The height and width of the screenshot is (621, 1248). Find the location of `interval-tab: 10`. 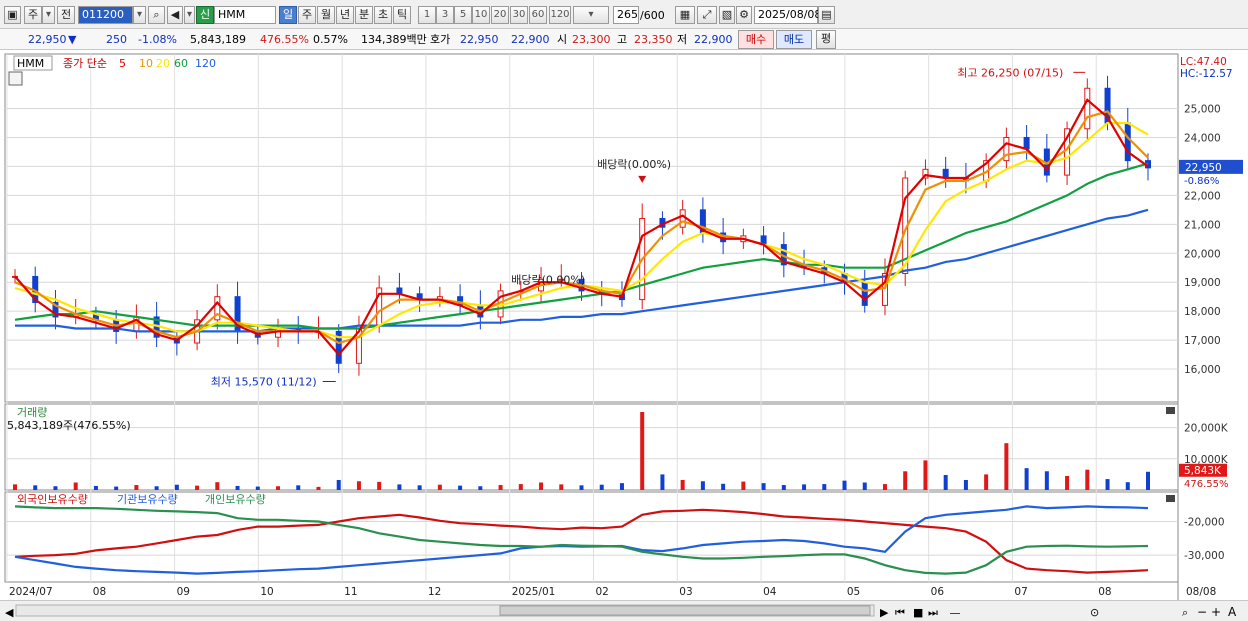

interval-tab: 10 is located at coordinates (481, 15).